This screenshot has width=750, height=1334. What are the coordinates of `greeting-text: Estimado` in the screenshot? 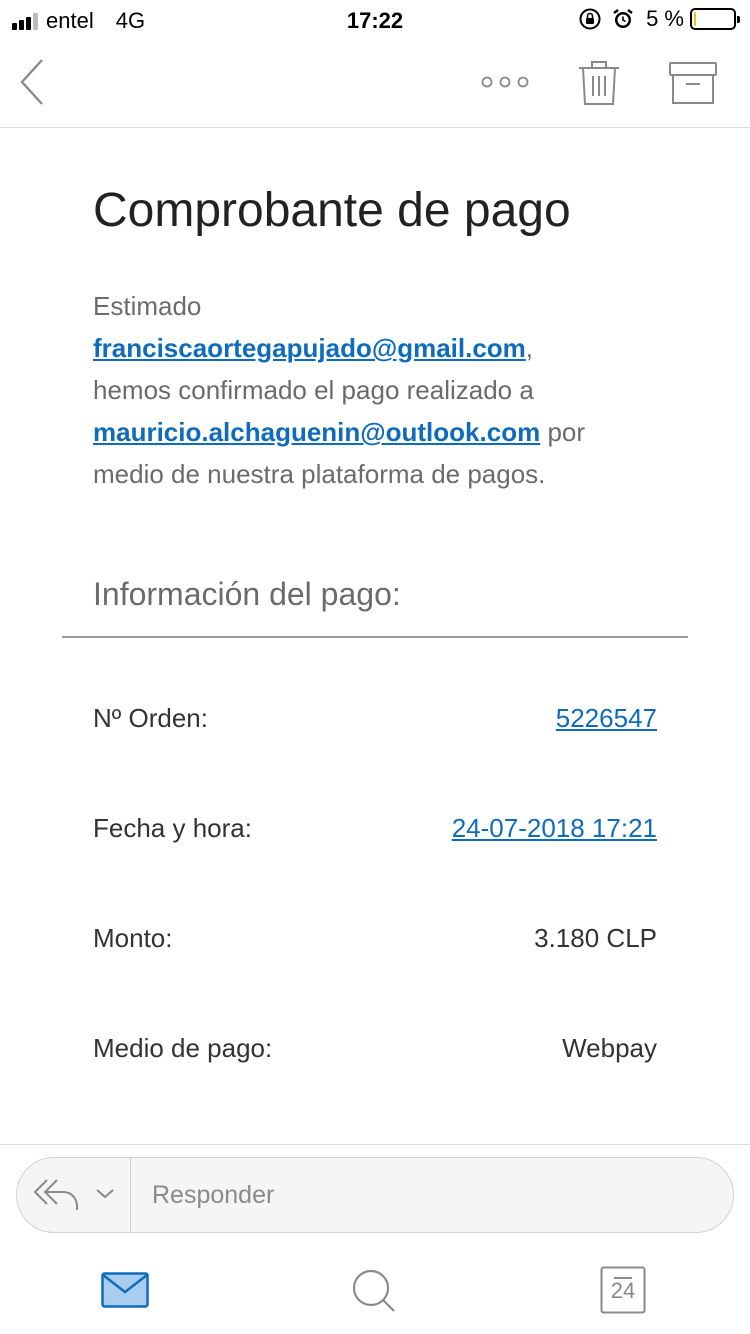 It's located at (147, 306).